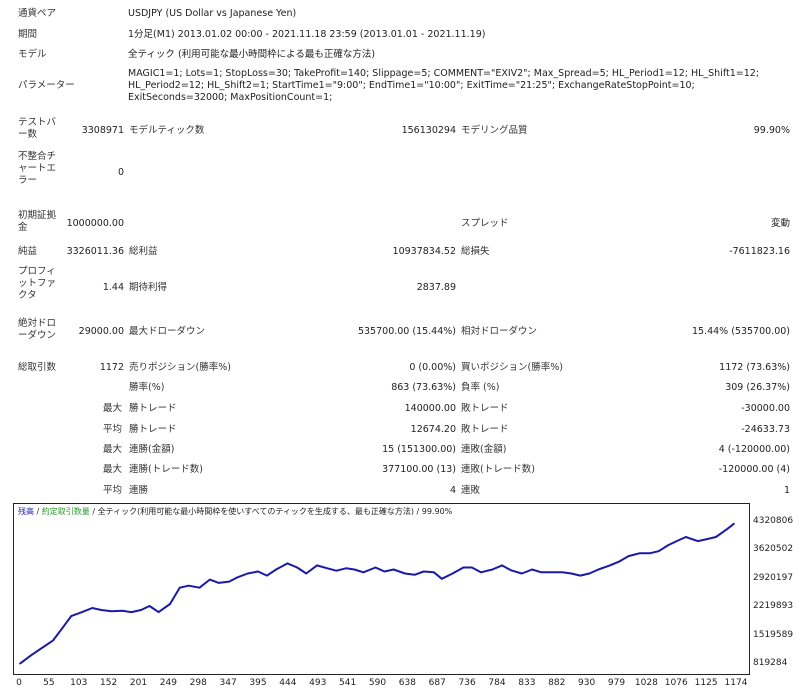  Describe the element at coordinates (79, 683) in the screenshot. I see `x-tick-label: 103` at that location.